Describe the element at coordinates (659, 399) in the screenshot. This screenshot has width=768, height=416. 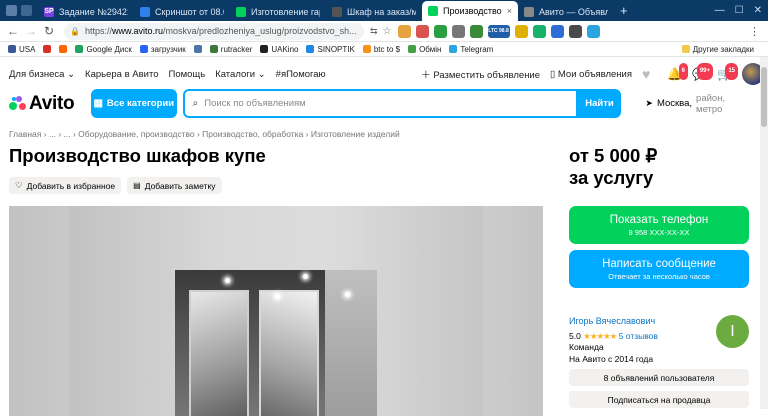
I see `subscribe-seller-button: Подписаться на продавца` at that location.